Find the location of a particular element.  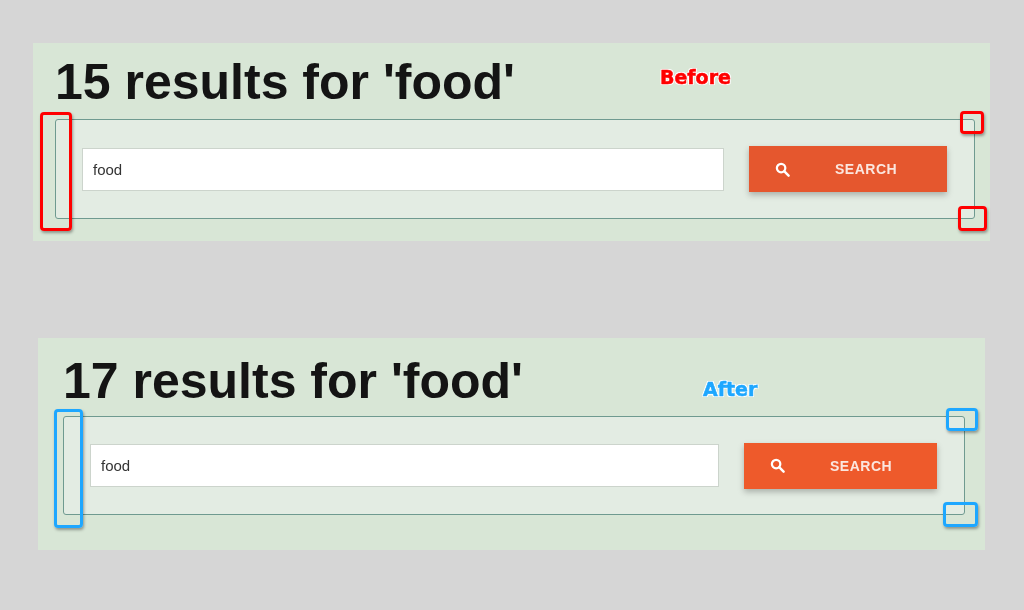

annotation-label: After is located at coordinates (730, 388).